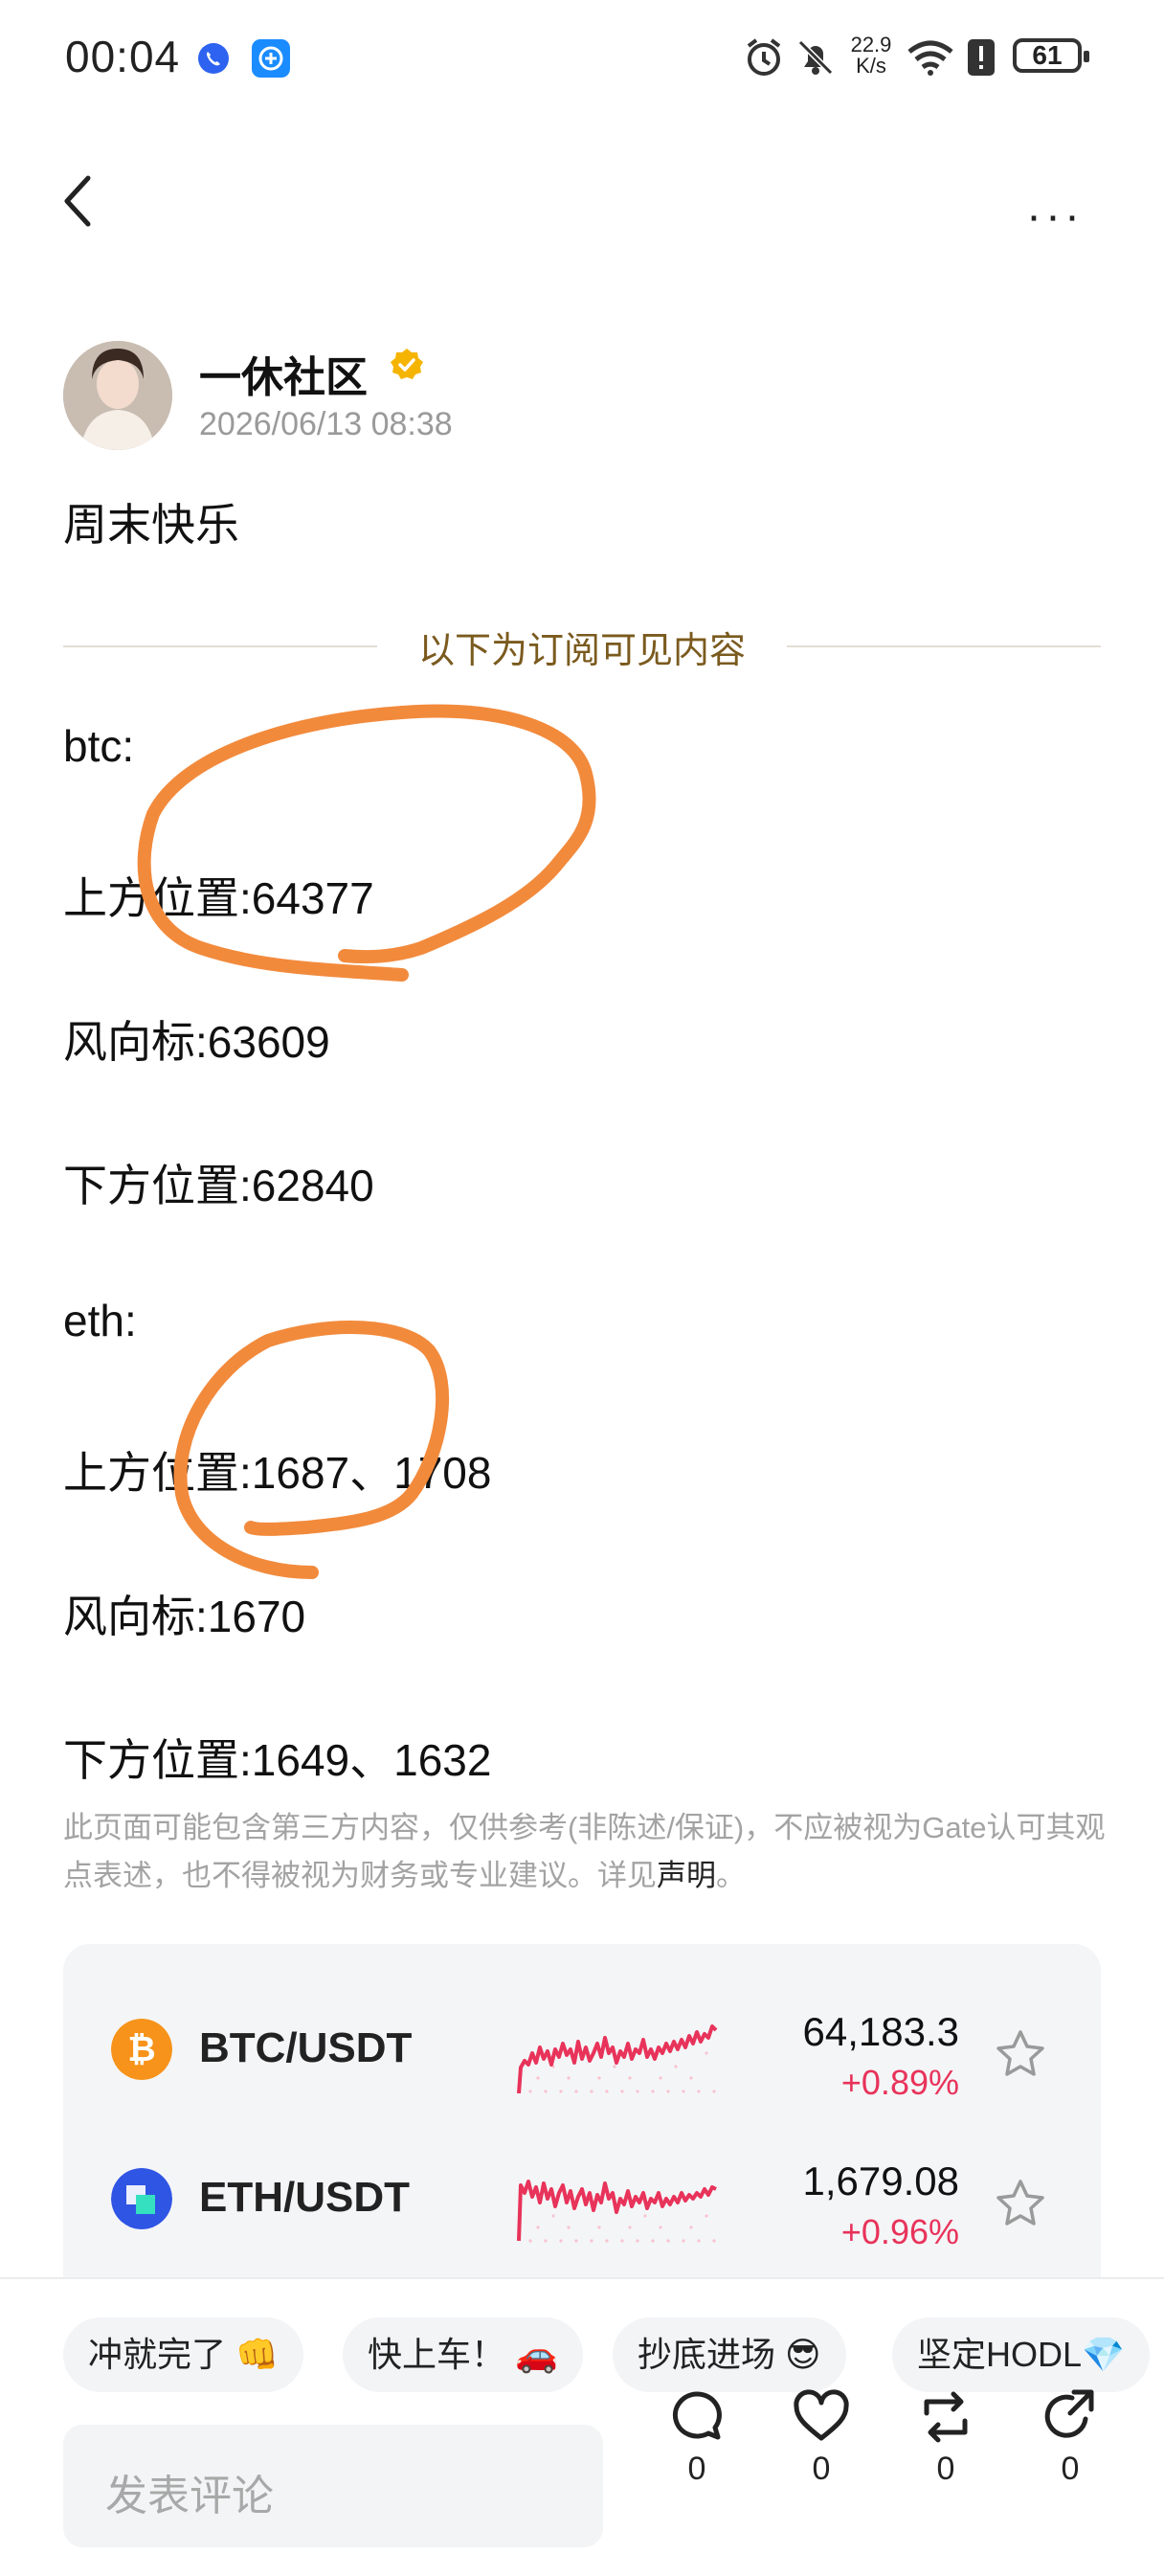 The image size is (1164, 2576). I want to click on market-change-btc: +0.89%, so click(899, 2082).